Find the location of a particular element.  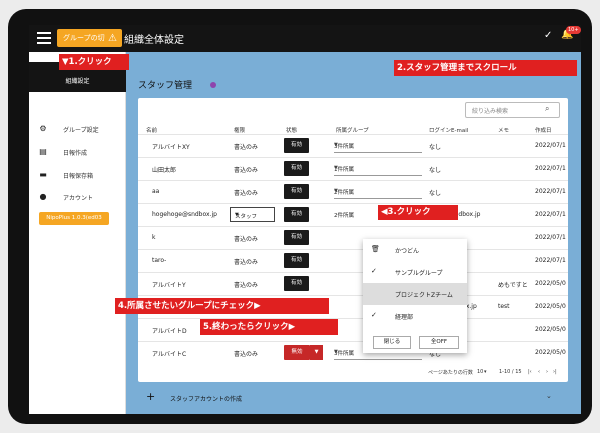

table-row: アルバイトY 書込のみ 有効 めもですと 2022/05/0 is located at coordinates (353, 283).